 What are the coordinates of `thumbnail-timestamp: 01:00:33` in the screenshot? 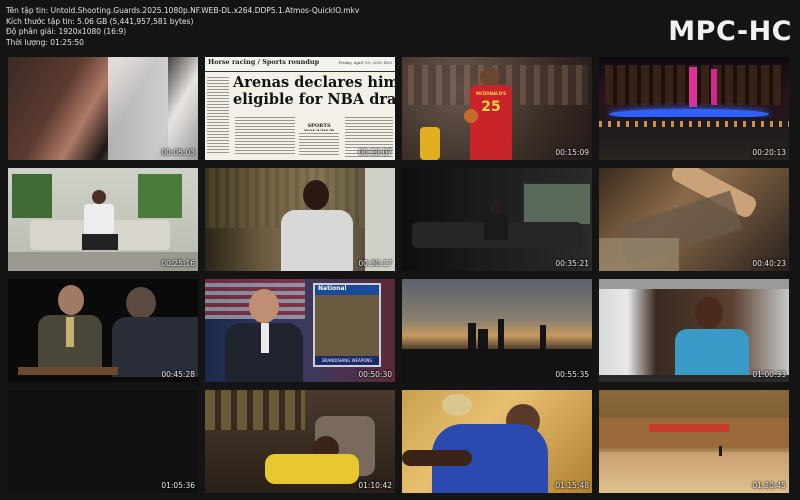 It's located at (769, 374).